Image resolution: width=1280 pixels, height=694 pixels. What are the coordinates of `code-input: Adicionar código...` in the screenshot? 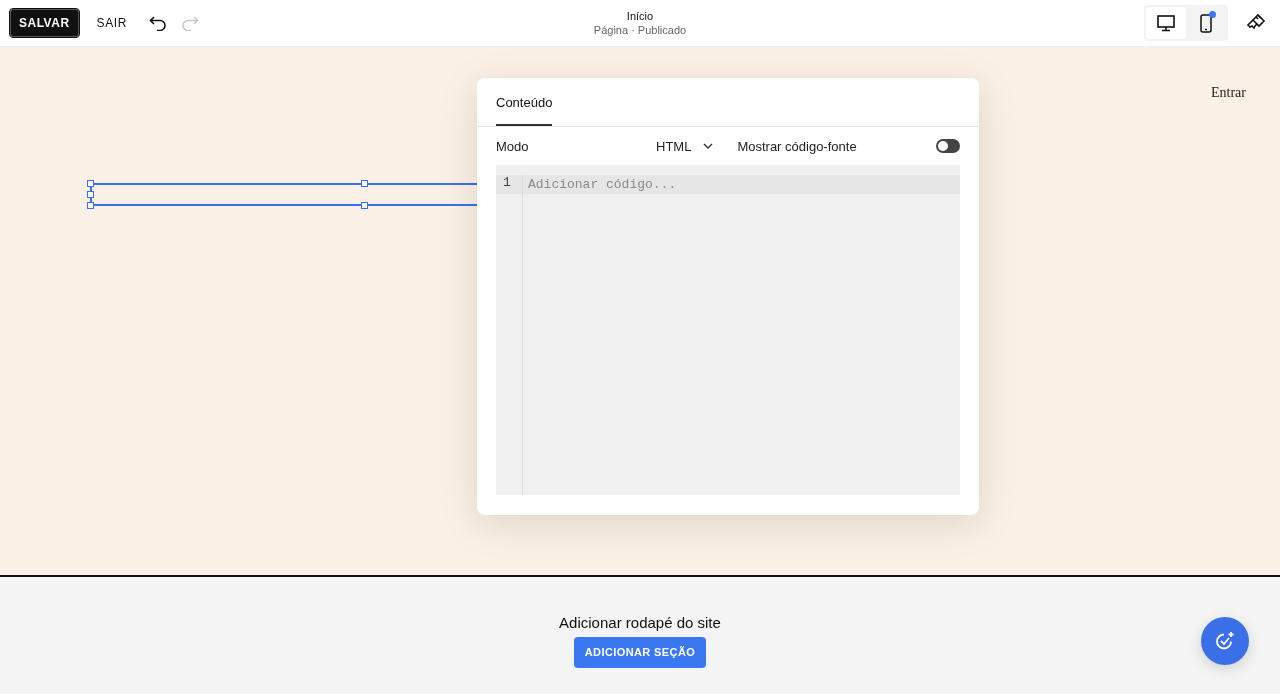 It's located at (741, 184).